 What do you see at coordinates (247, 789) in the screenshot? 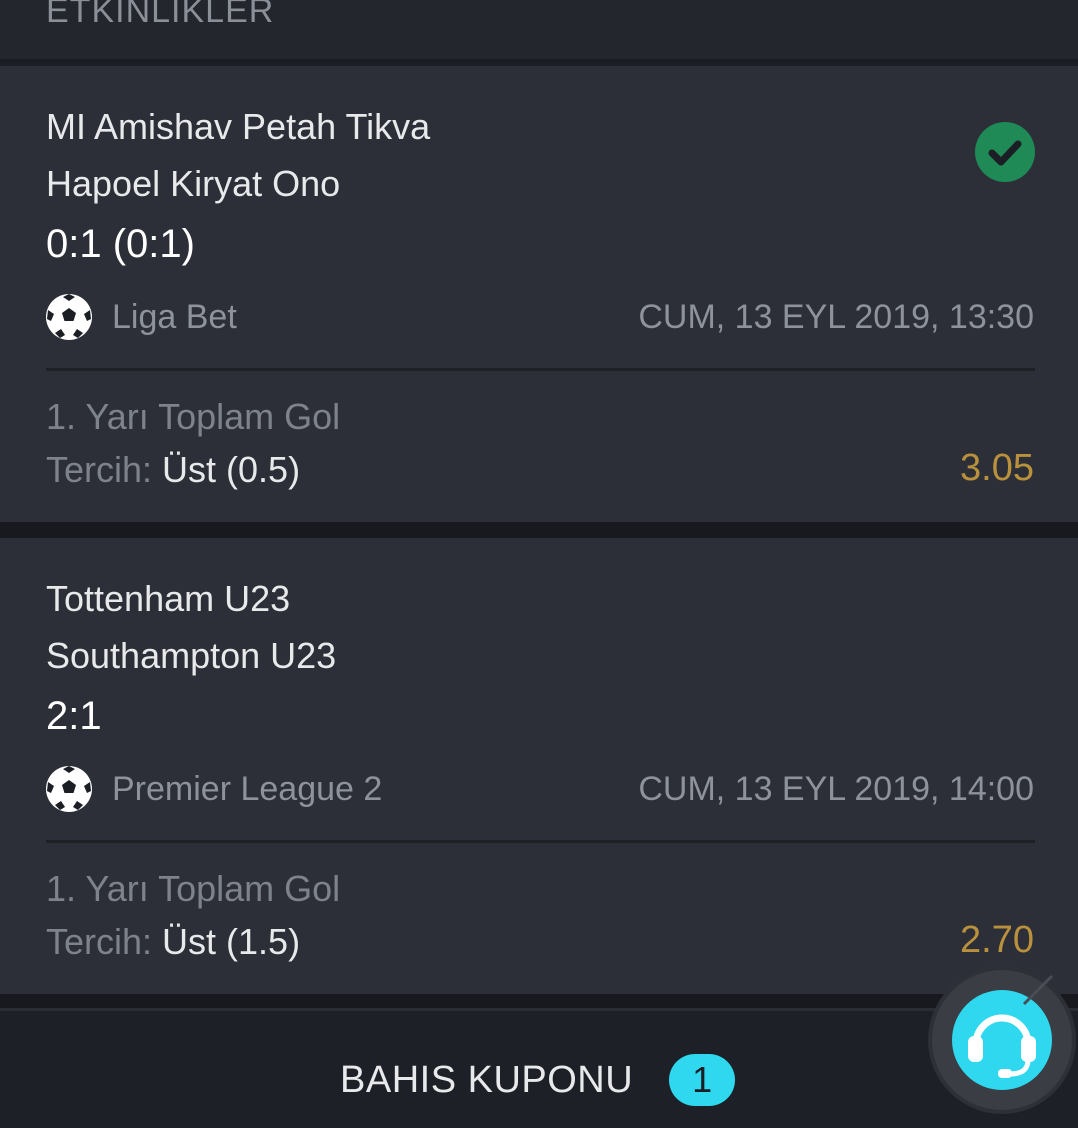
I see `league-name: Premier League 2` at bounding box center [247, 789].